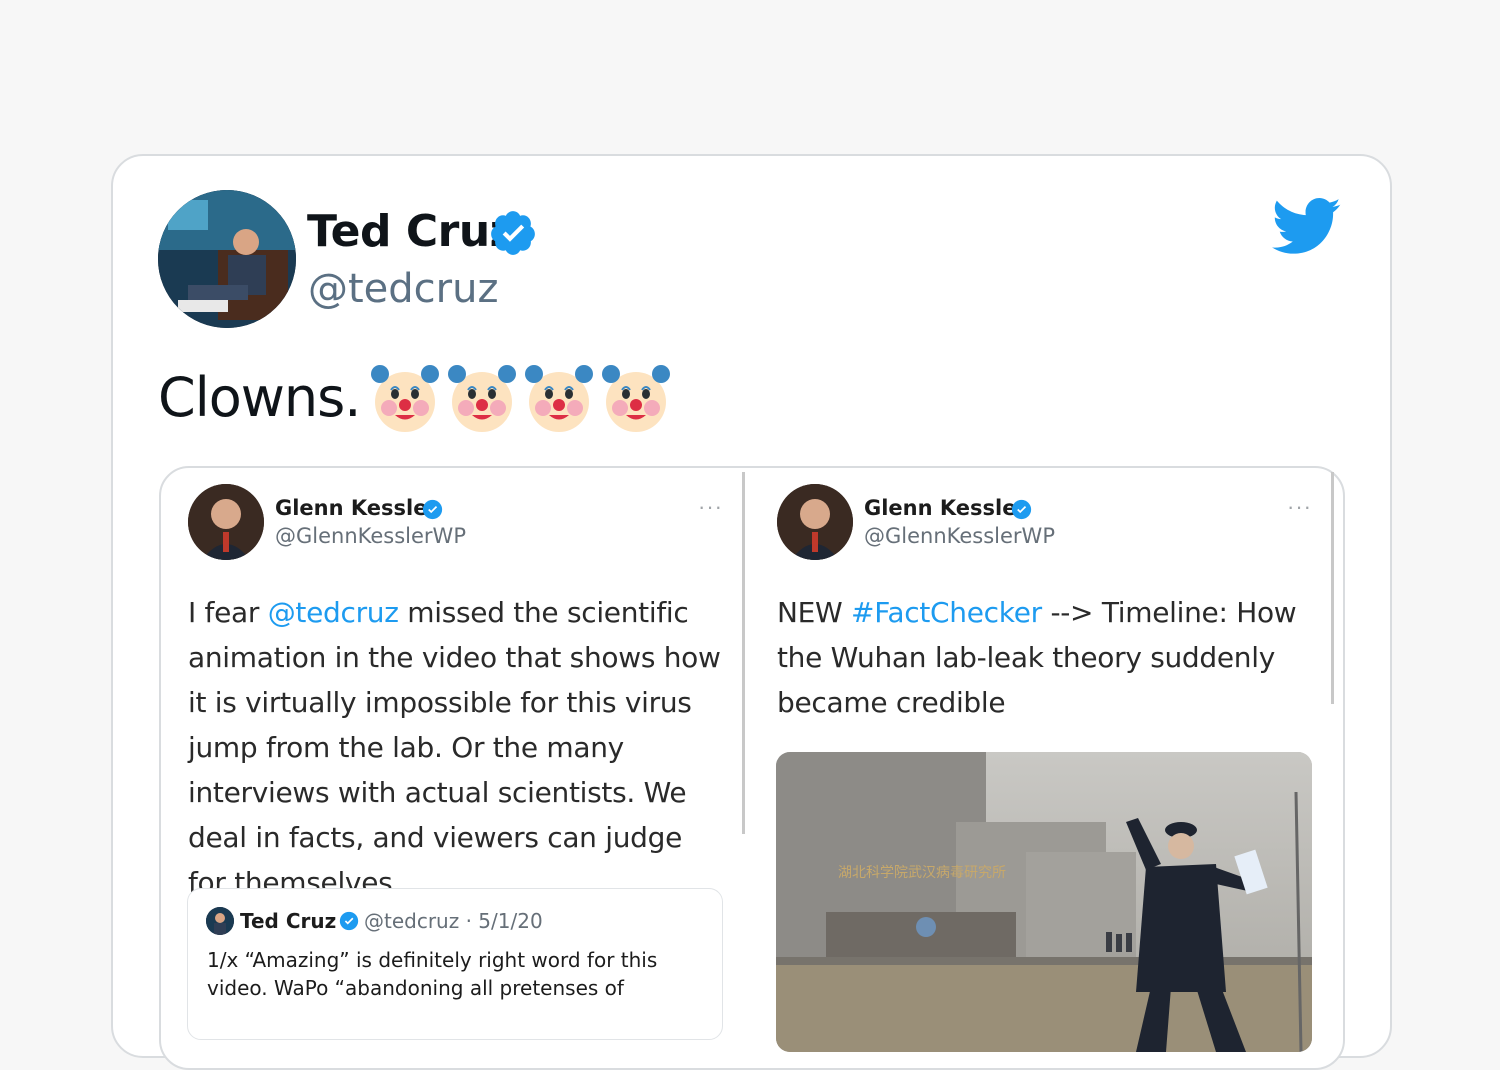 The height and width of the screenshot is (1070, 1500). Describe the element at coordinates (922, 873) in the screenshot. I see `building-sign: 湖北科学院武汉病毒研究所` at that location.